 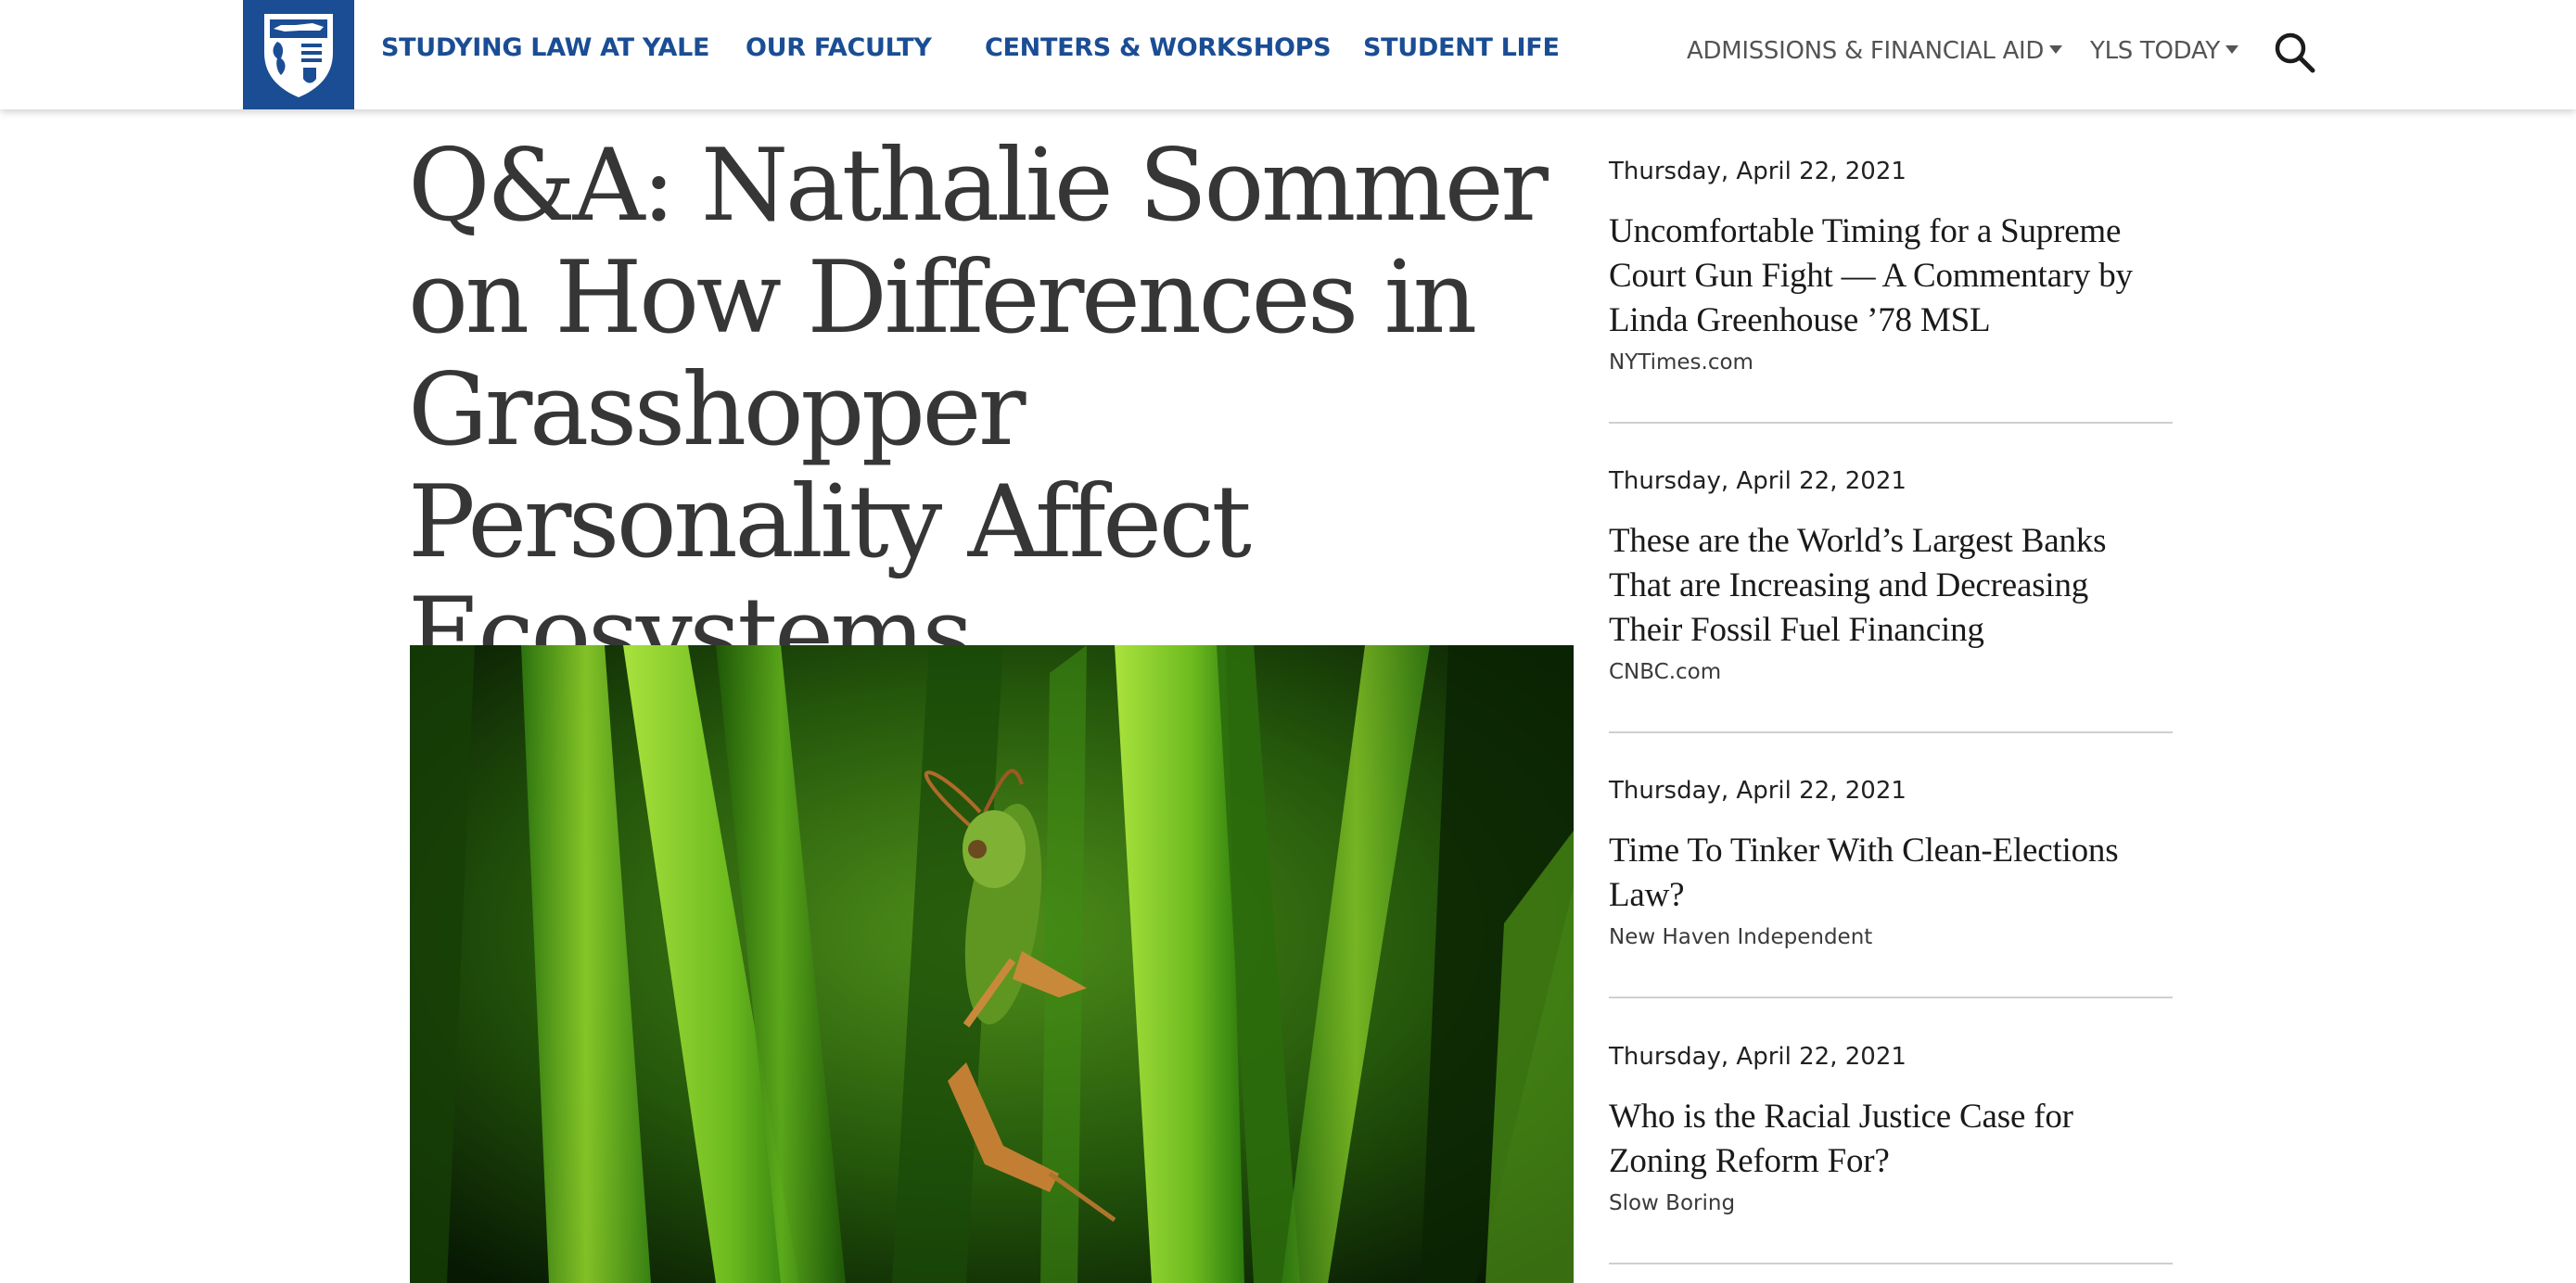 What do you see at coordinates (1741, 937) in the screenshot?
I see `news-source: New Haven Independent` at bounding box center [1741, 937].